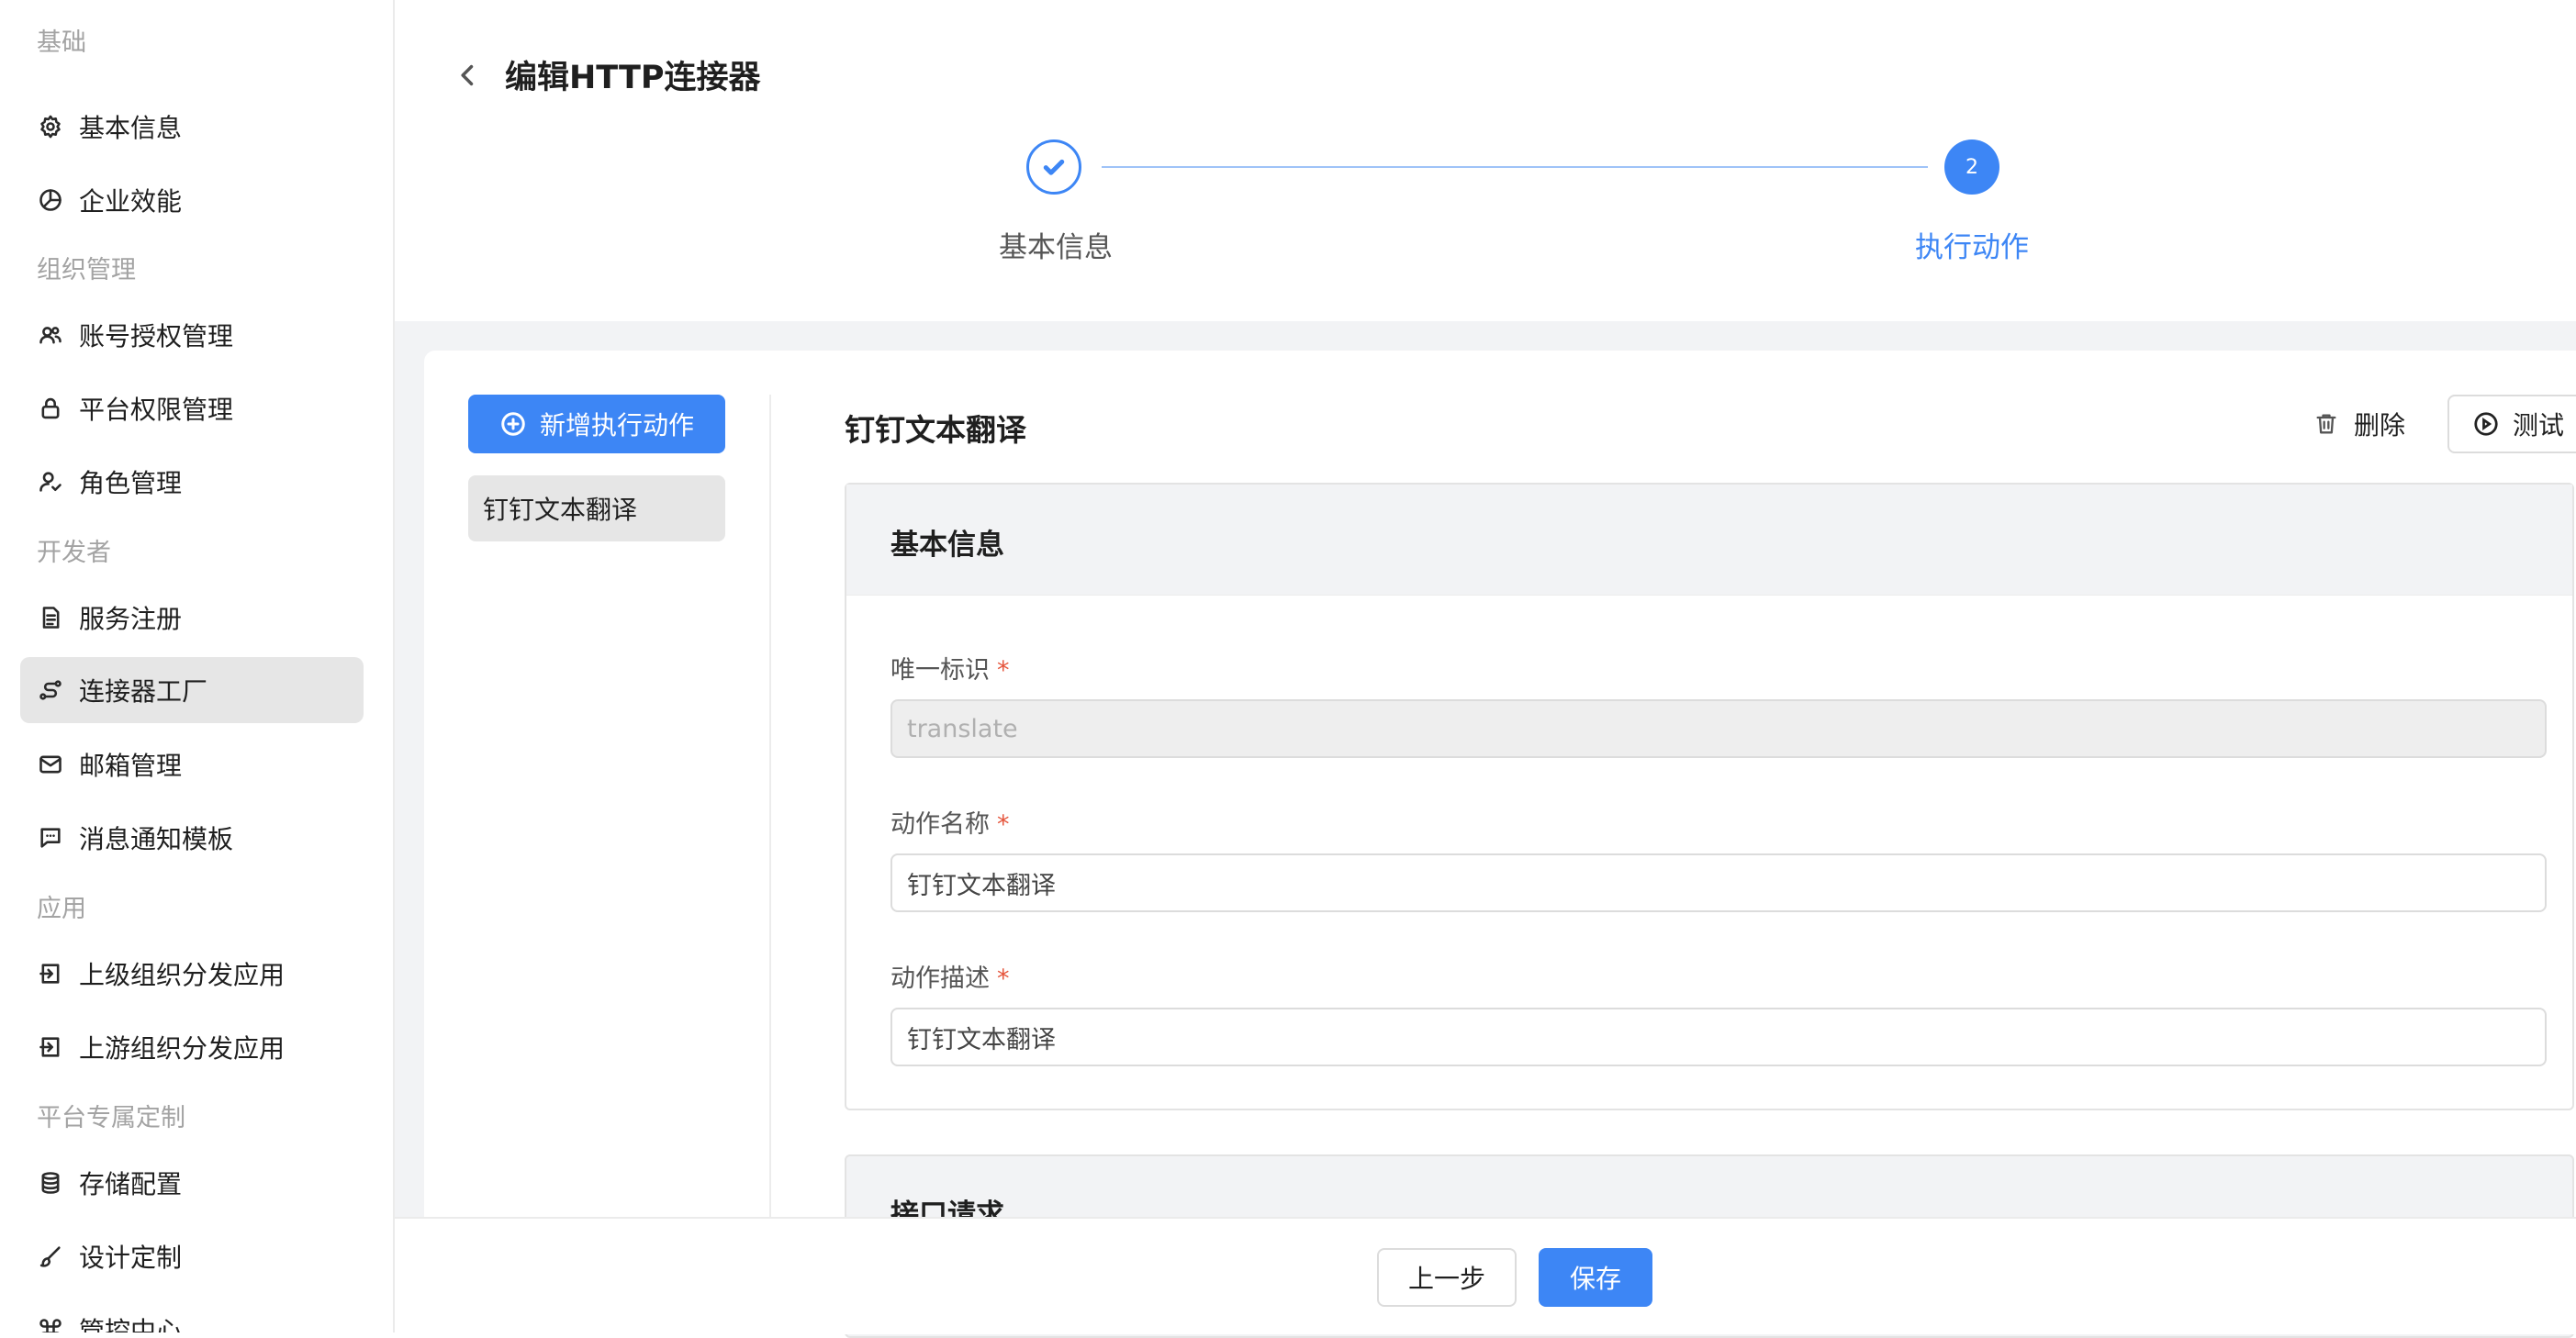  I want to click on test-label: 测试, so click(2538, 425).